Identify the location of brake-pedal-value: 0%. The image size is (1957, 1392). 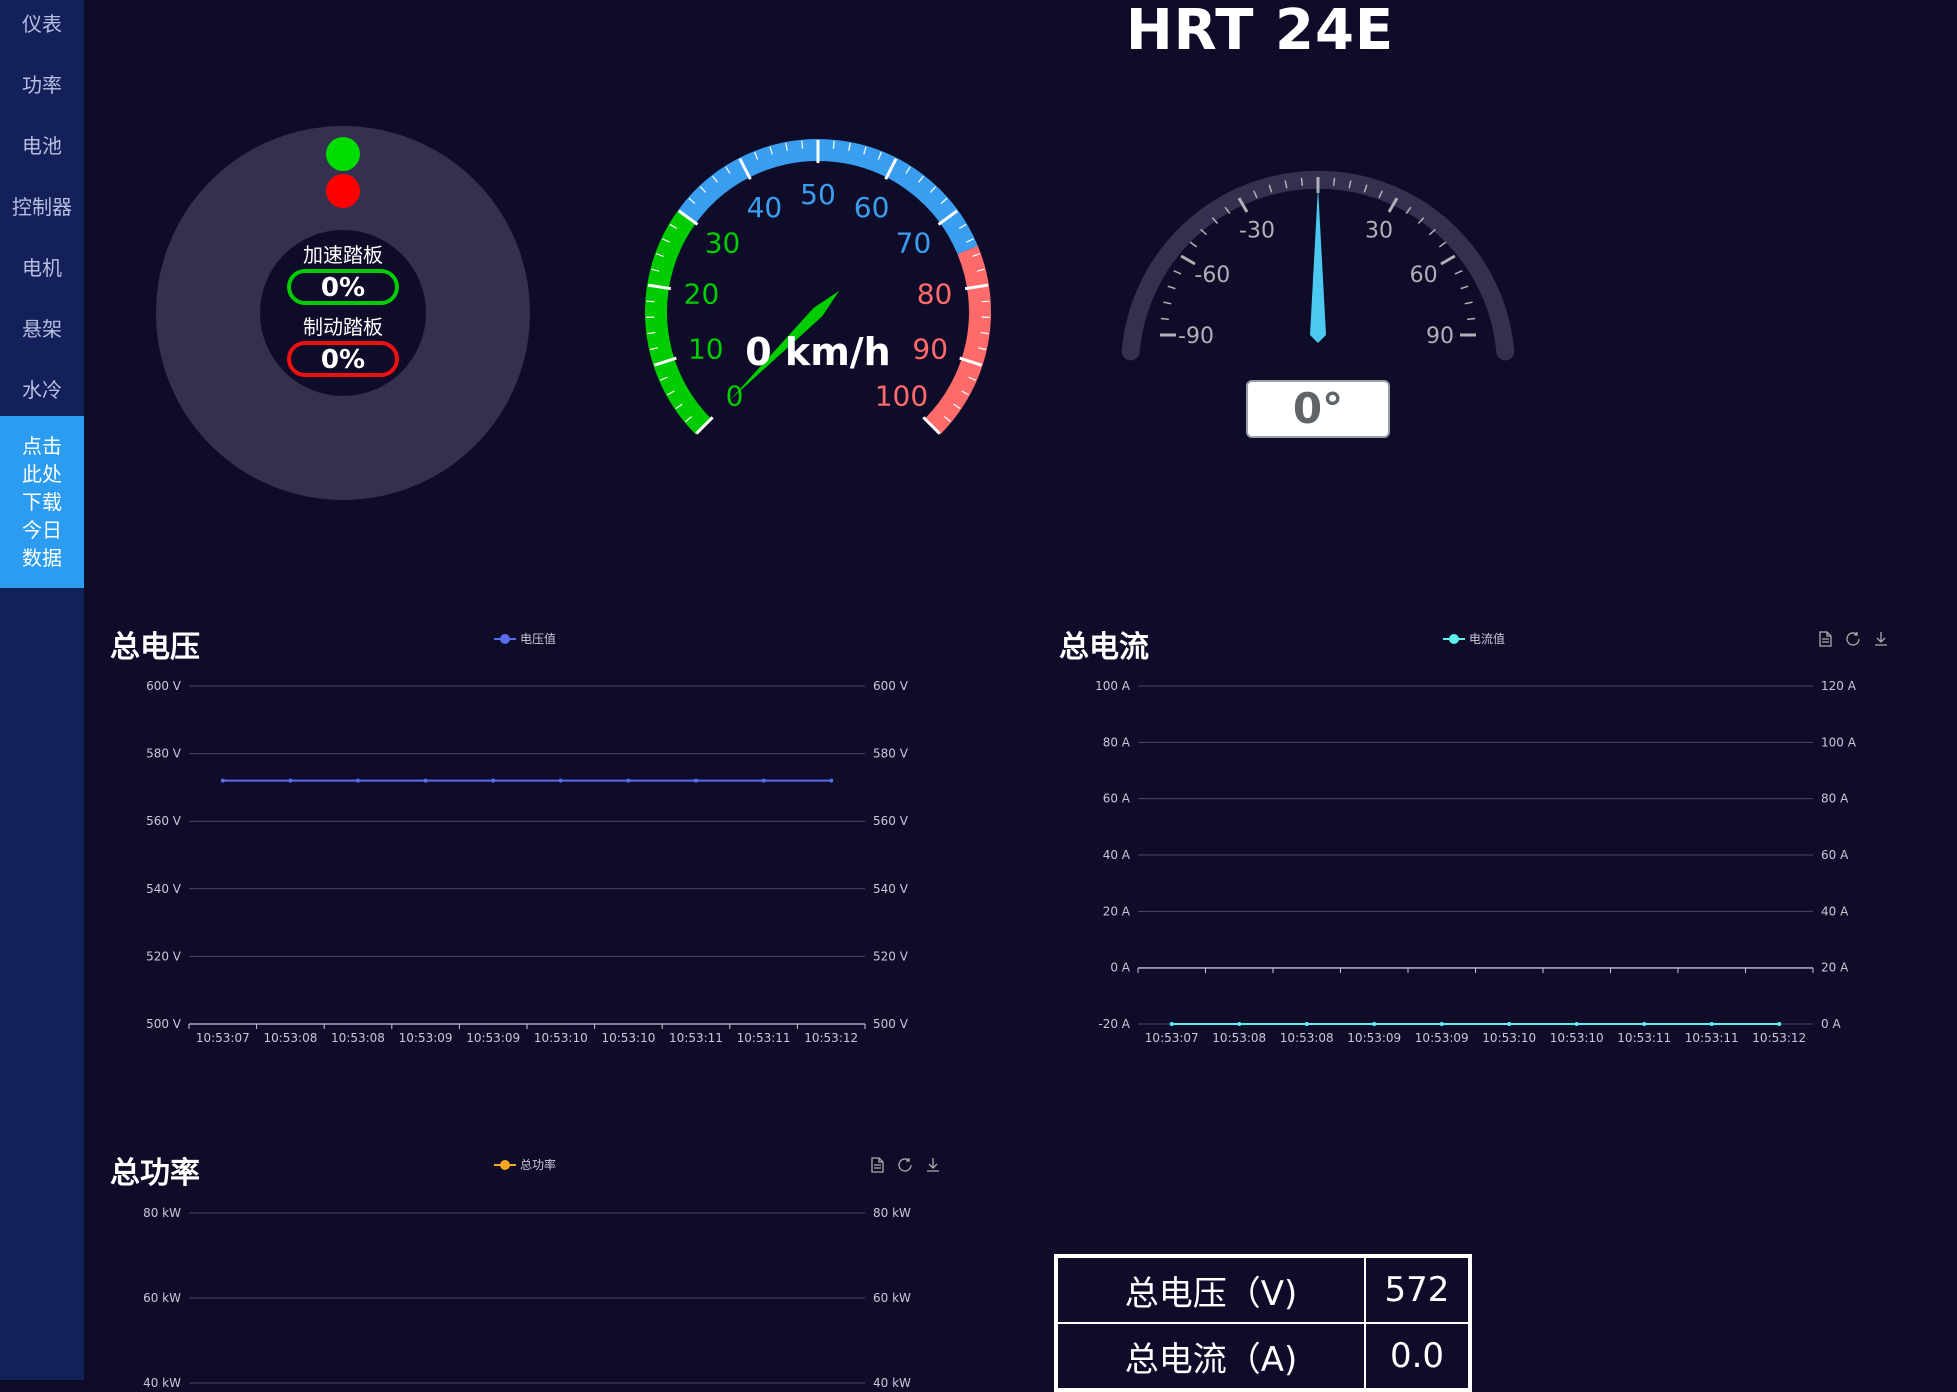
(343, 360).